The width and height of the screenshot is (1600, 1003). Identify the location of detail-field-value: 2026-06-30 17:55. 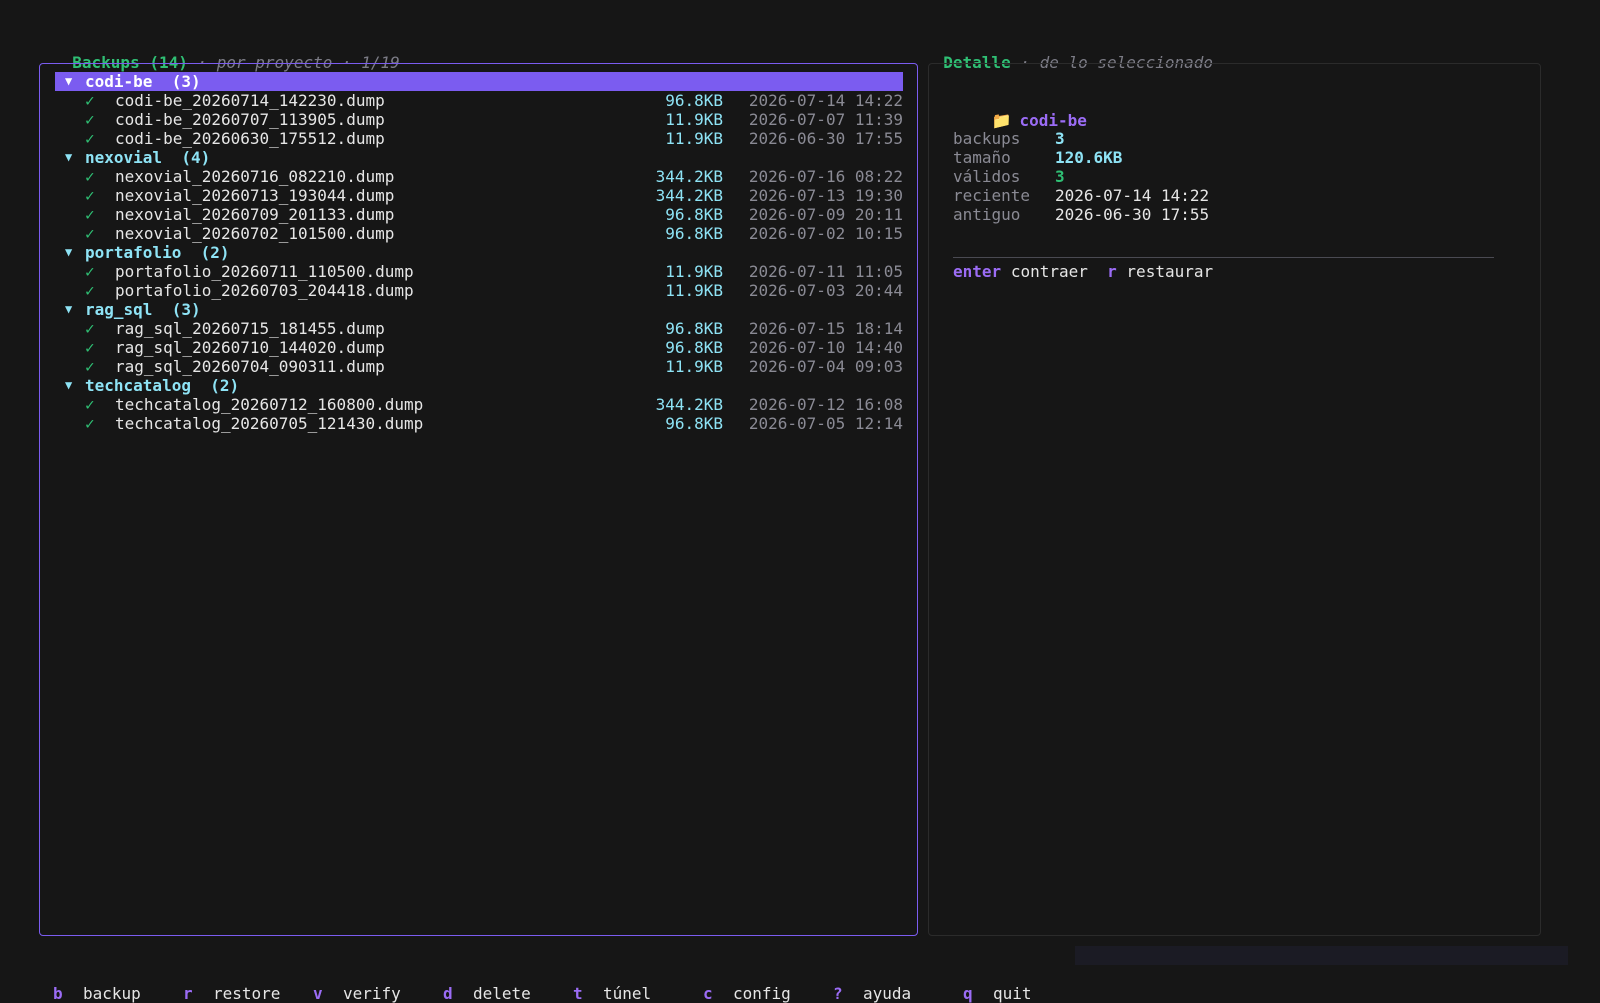
(1132, 214).